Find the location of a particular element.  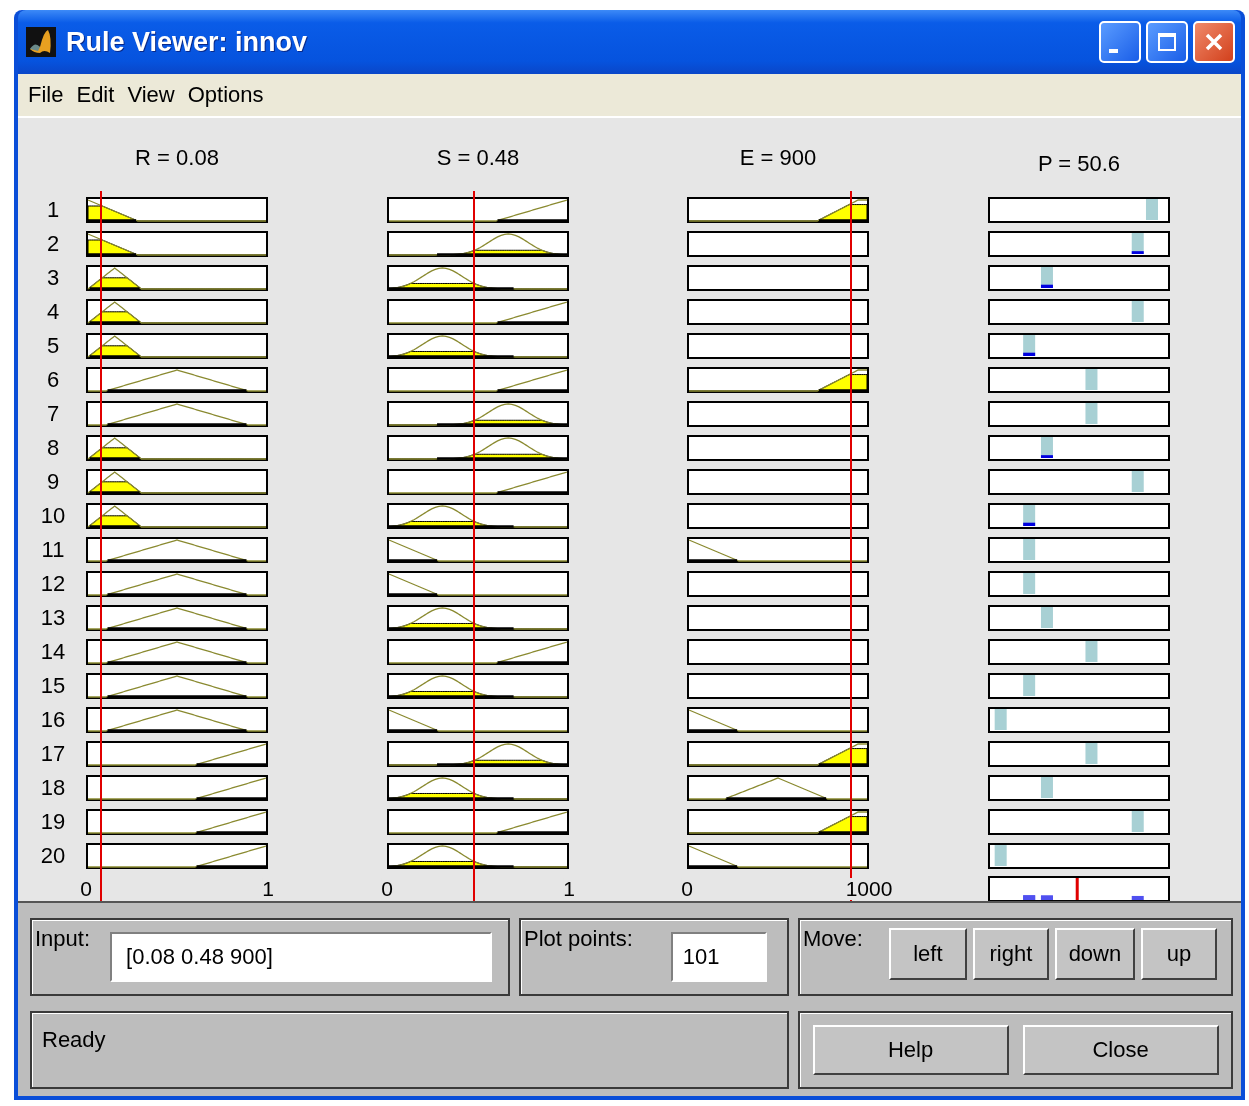

maximize-icon is located at coordinates (1167, 42).